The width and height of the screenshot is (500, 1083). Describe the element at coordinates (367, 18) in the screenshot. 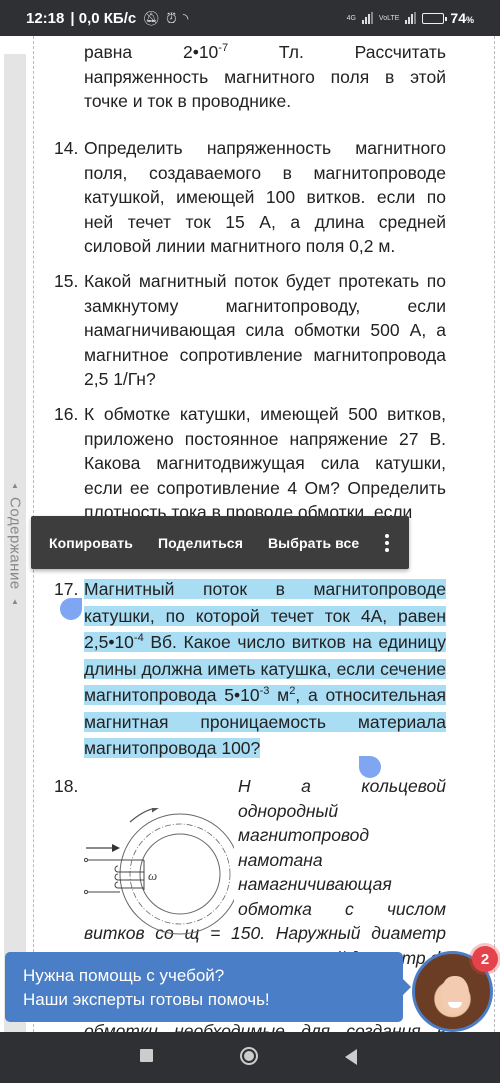

I see `signal-icon` at that location.